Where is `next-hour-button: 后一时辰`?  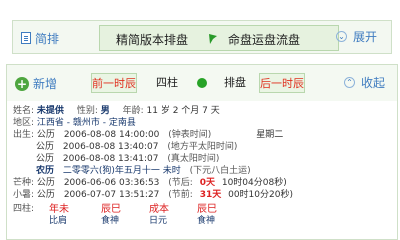
next-hour-button: 后一时辰 is located at coordinates (282, 83).